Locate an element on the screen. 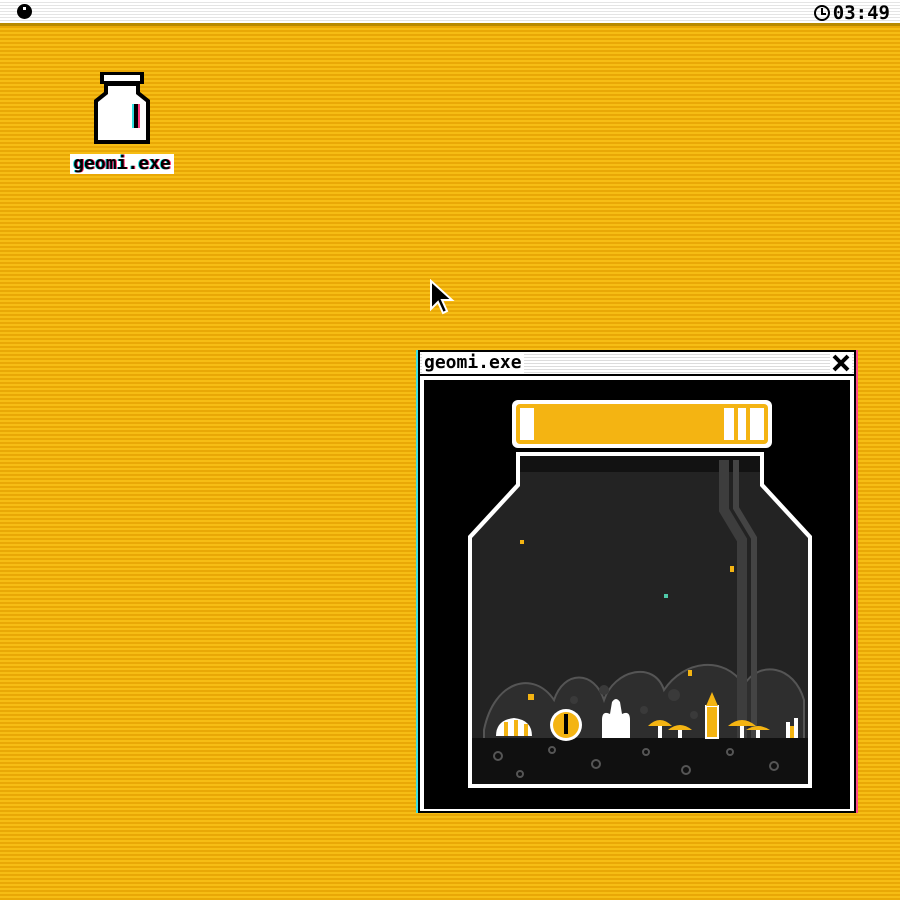 The width and height of the screenshot is (900, 900). window-titlebar: geomi.exe is located at coordinates (637, 364).